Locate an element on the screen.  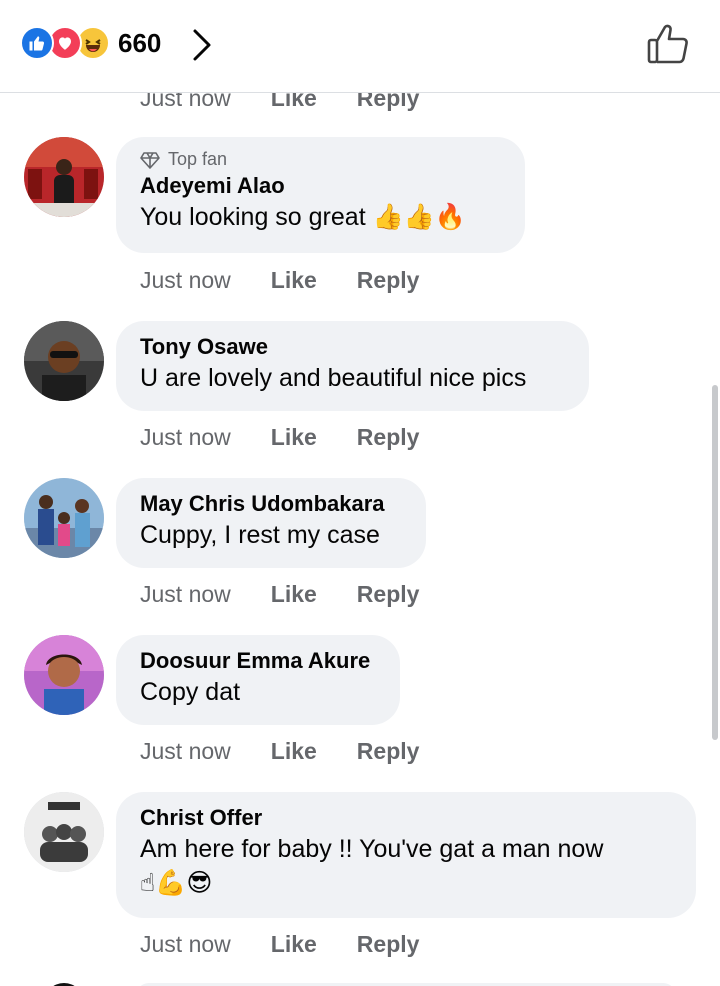
reactions-header: 660 is located at coordinates (360, 46).